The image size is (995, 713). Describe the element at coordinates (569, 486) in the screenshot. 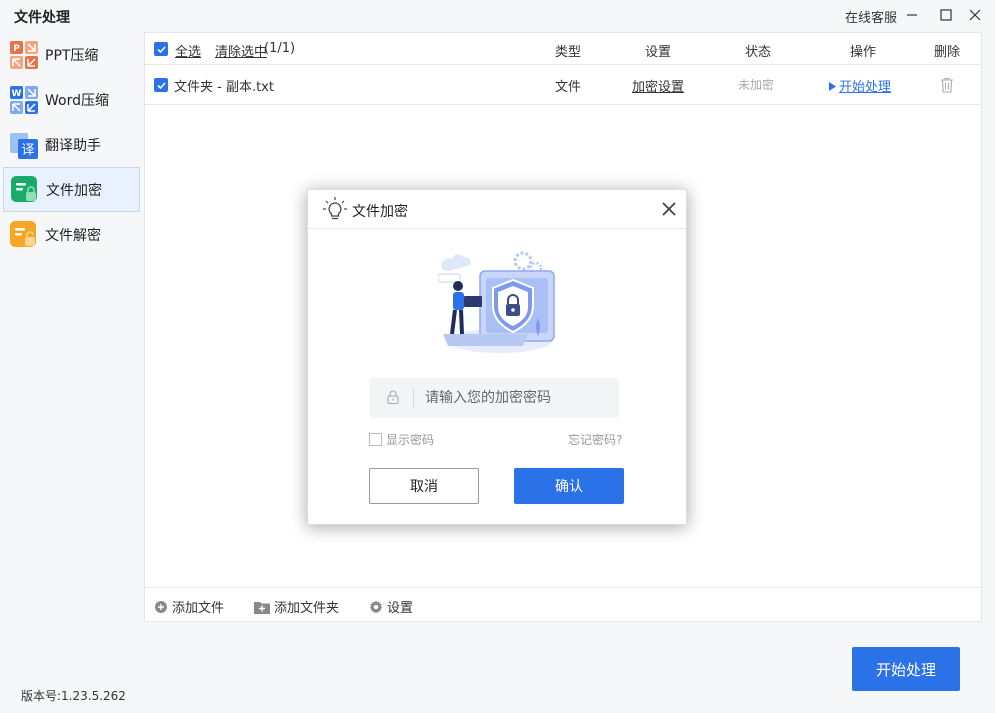

I see `confirm-button: 确认` at that location.